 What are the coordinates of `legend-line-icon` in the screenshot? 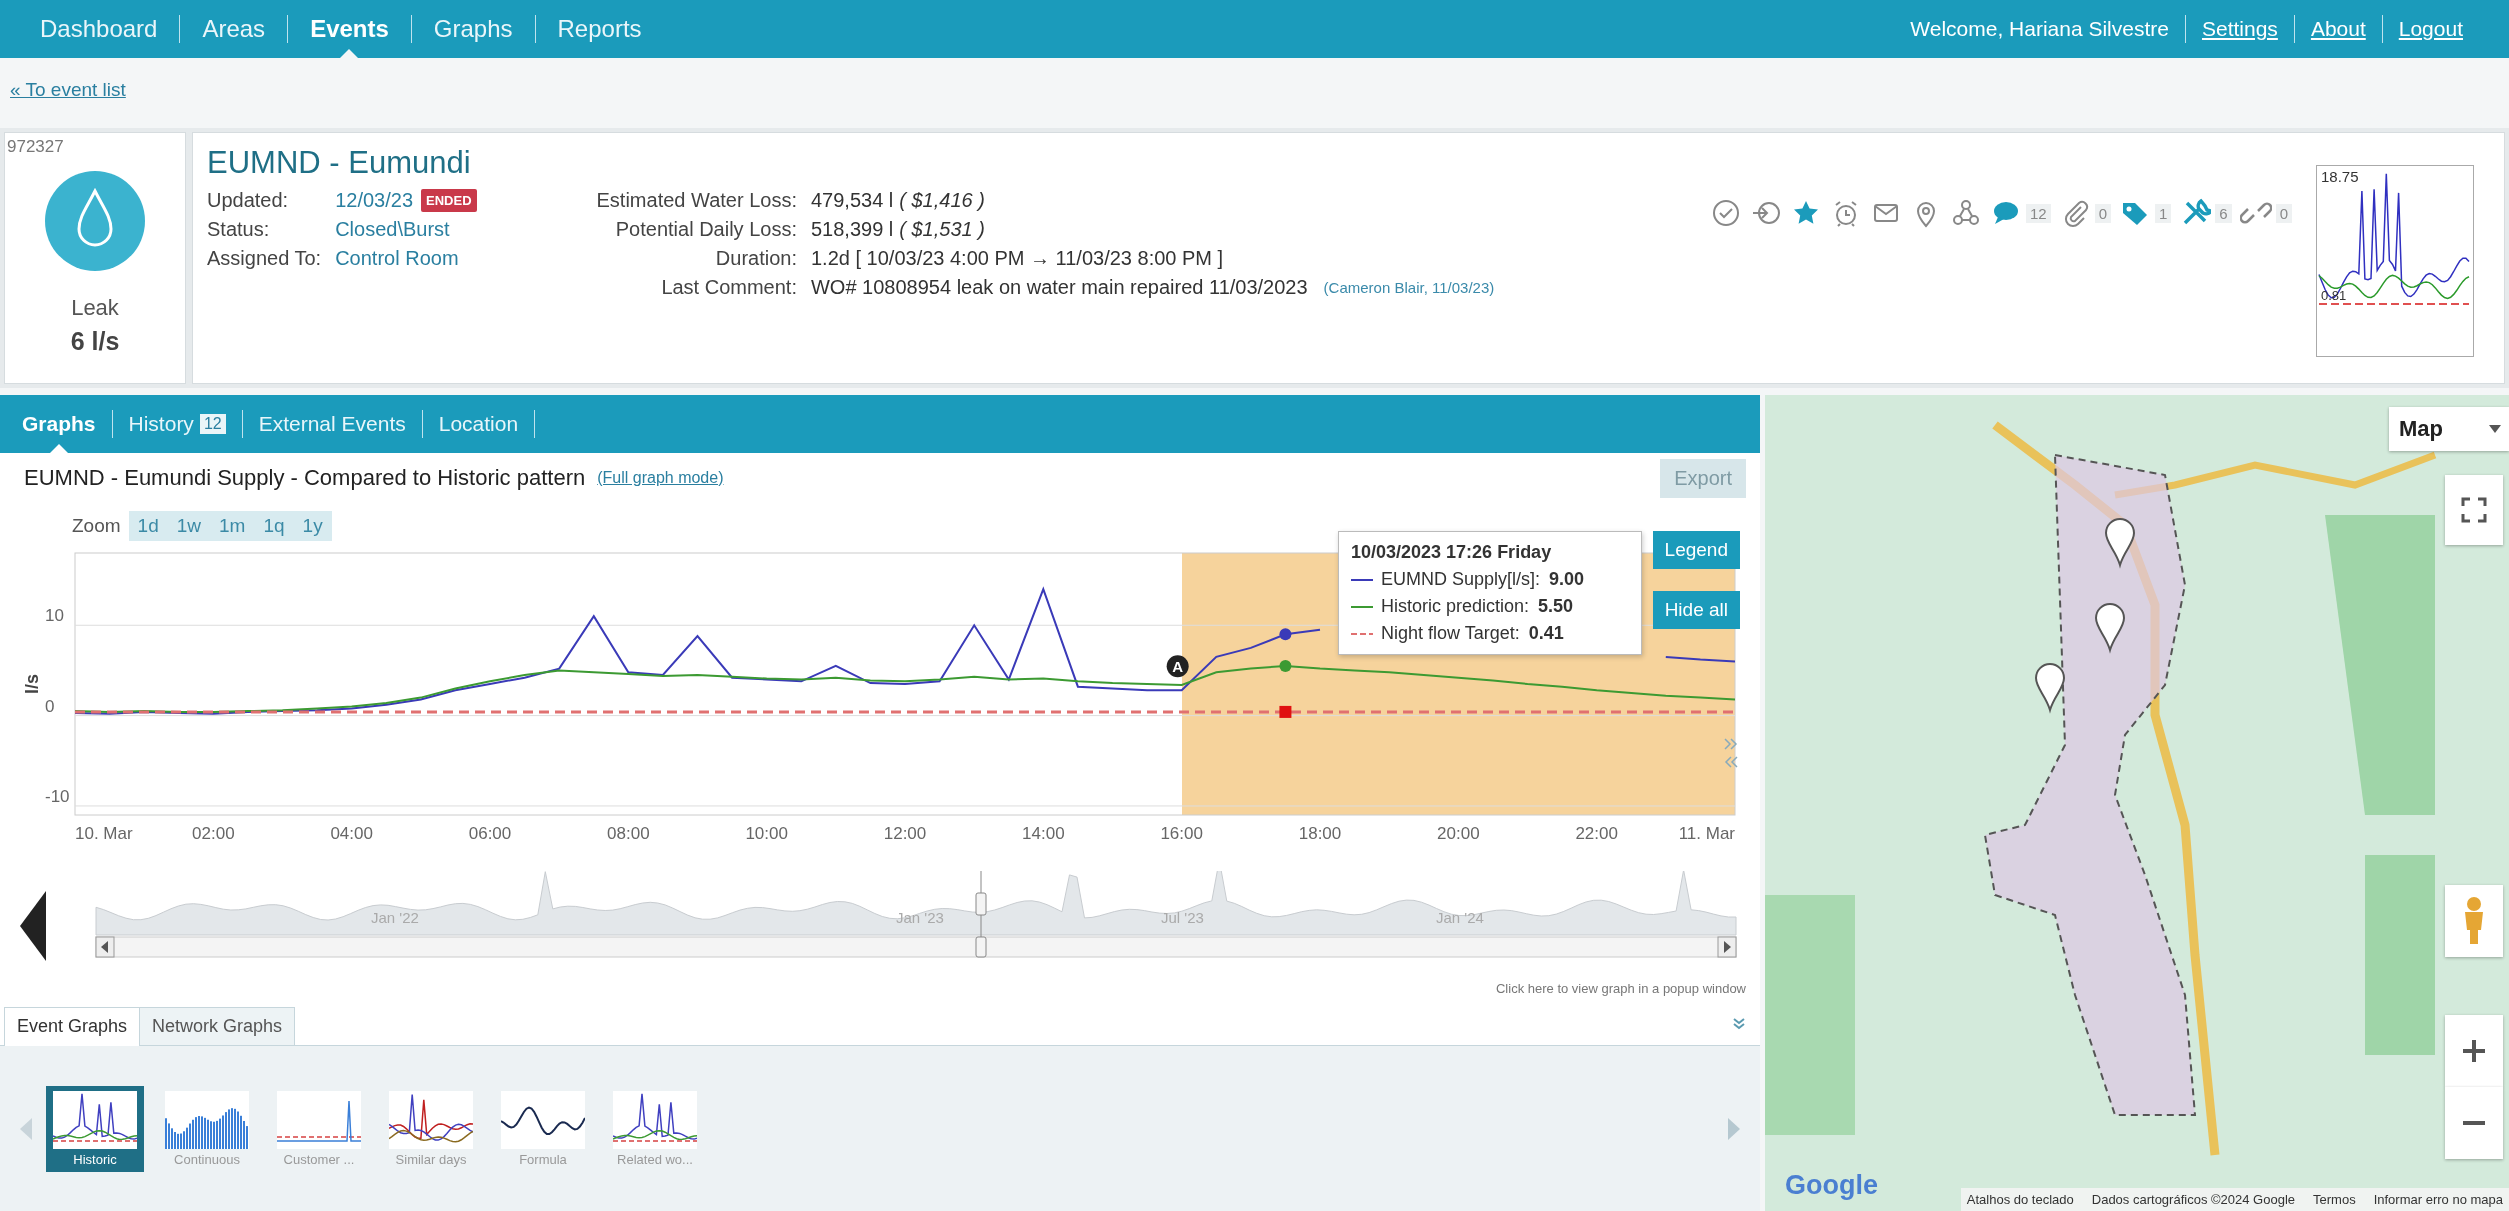 It's located at (1362, 579).